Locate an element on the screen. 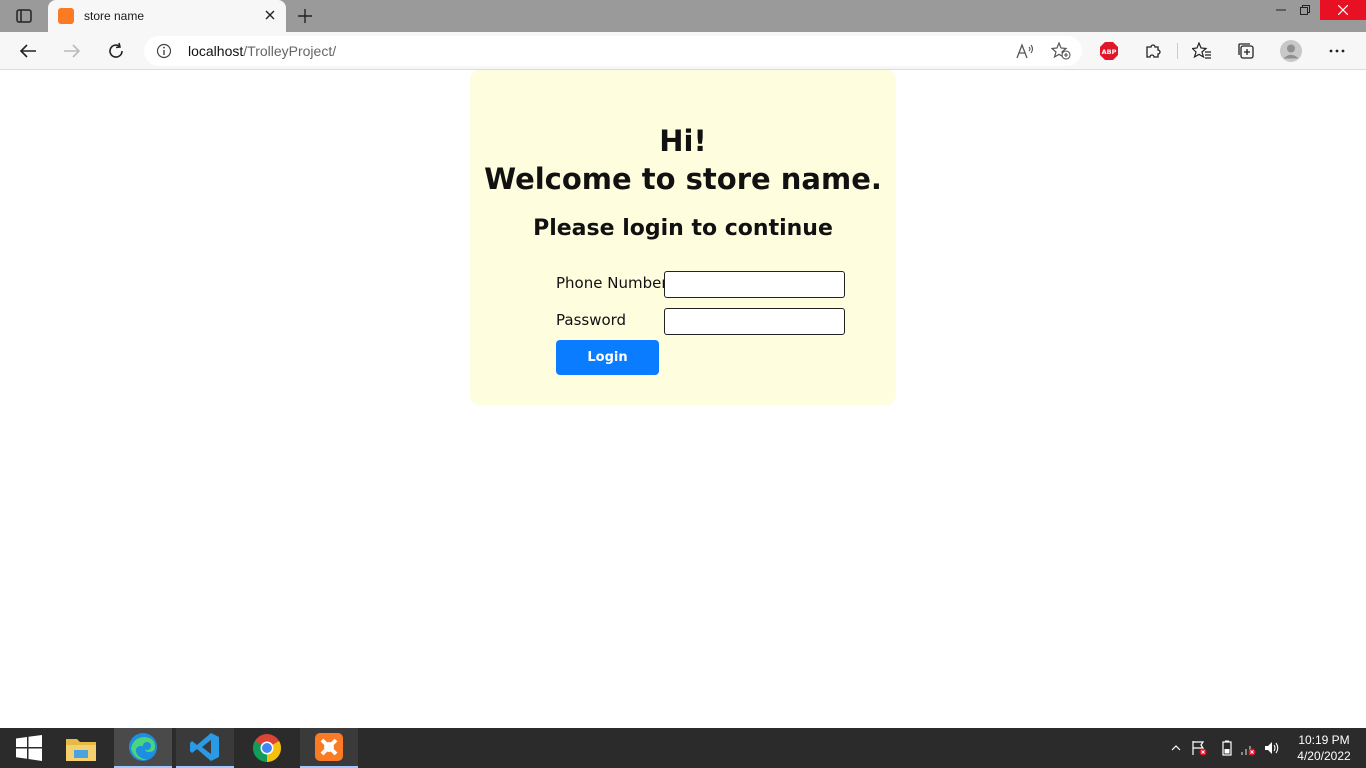  more-icon is located at coordinates (1337, 51).